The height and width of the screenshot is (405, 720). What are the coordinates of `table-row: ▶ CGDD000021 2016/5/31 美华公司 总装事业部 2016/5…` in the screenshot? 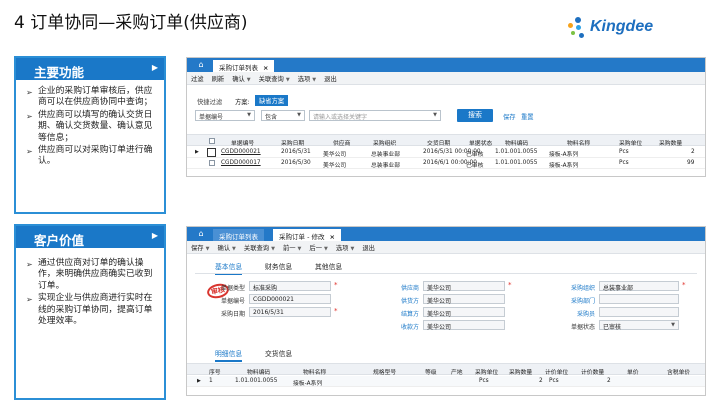 It's located at (446, 152).